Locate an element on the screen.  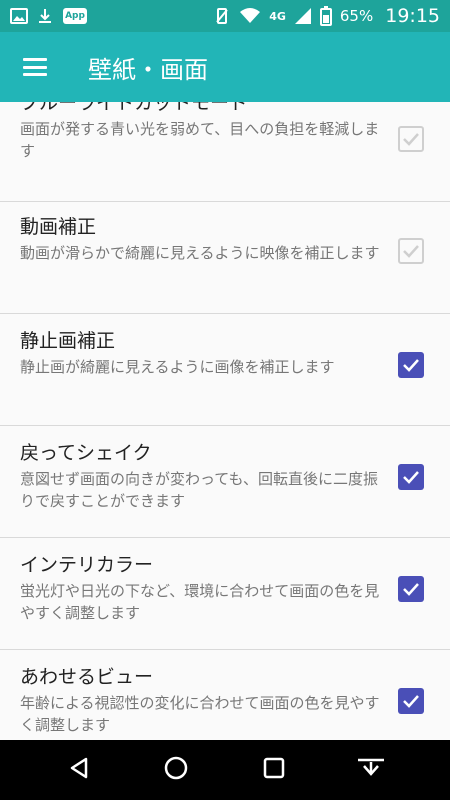
setting-video-correction: 動画補正 動画が滑らかで綺麗に見えるように映像を補正します is located at coordinates (225, 258).